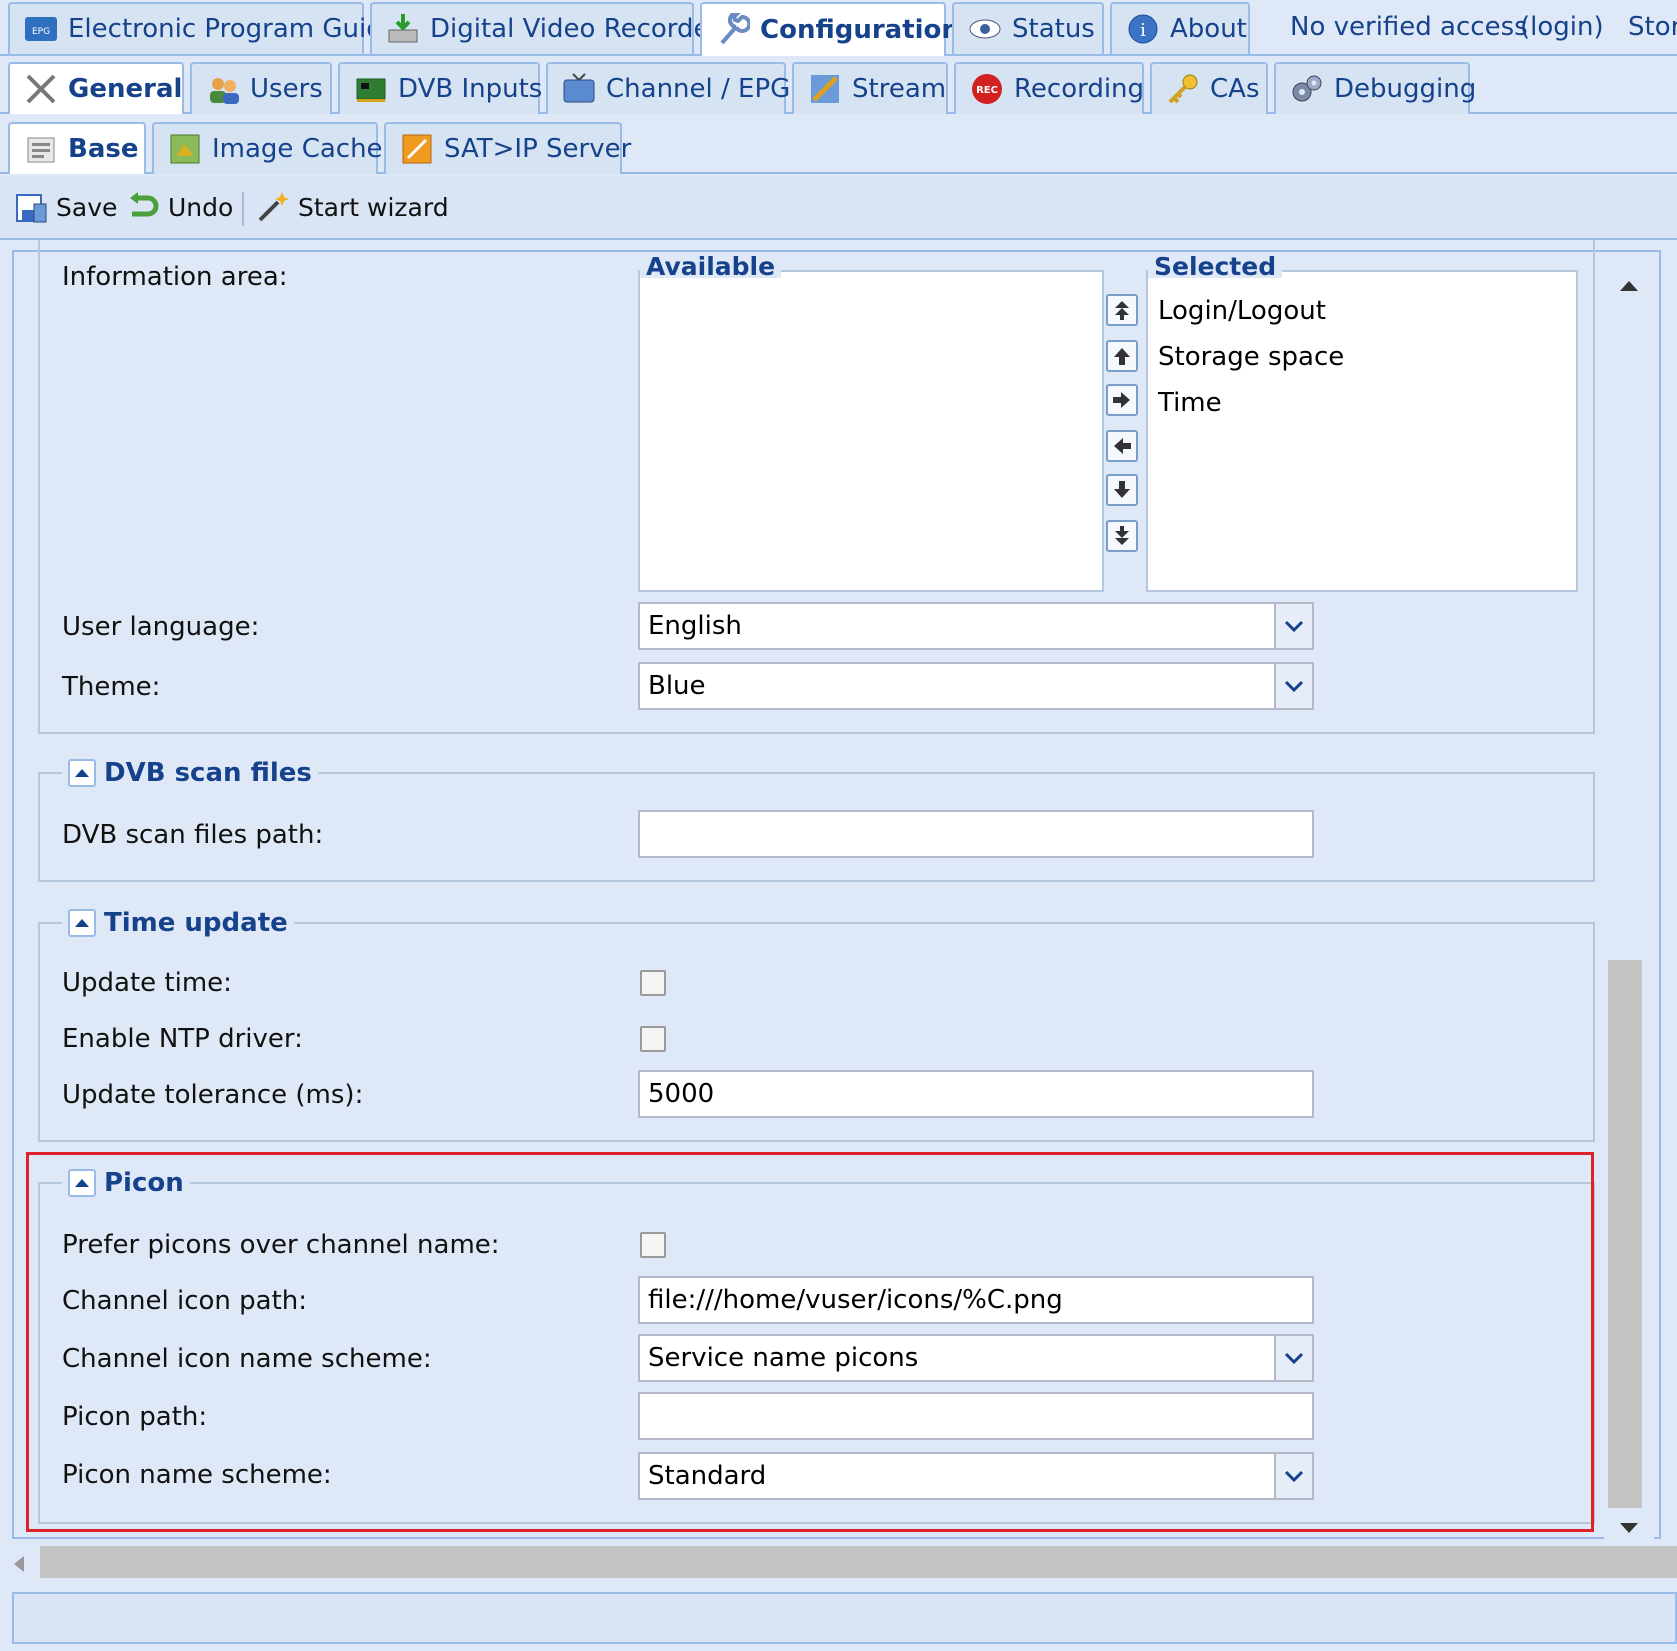  I want to click on undo-button: Undo, so click(179, 207).